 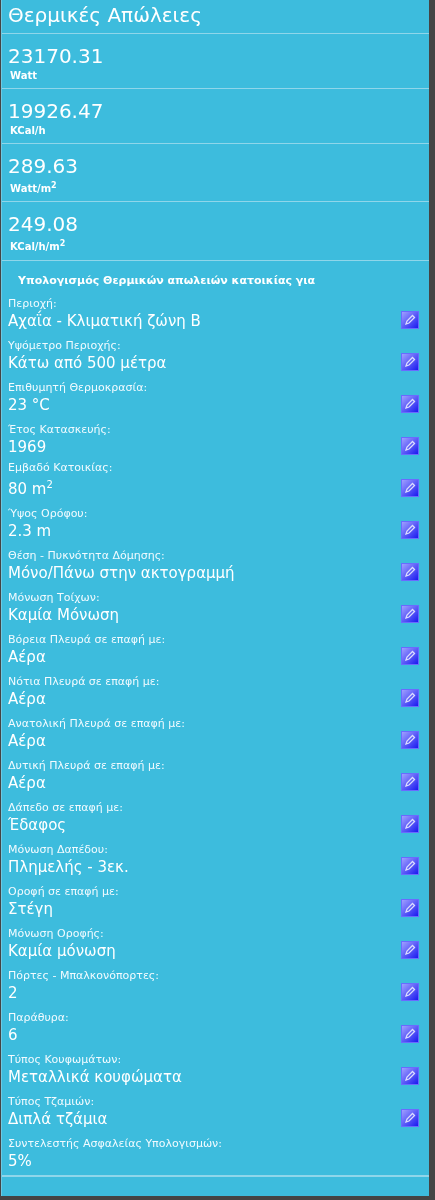 I want to click on field-label: Έτος Κατασκευής:, so click(x=59, y=429).